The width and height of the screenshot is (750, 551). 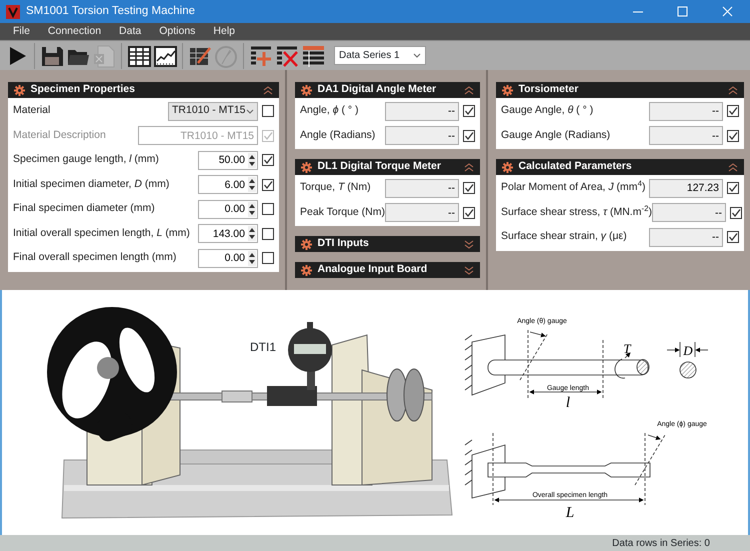 I want to click on diagram-symbol: T, so click(x=627, y=348).